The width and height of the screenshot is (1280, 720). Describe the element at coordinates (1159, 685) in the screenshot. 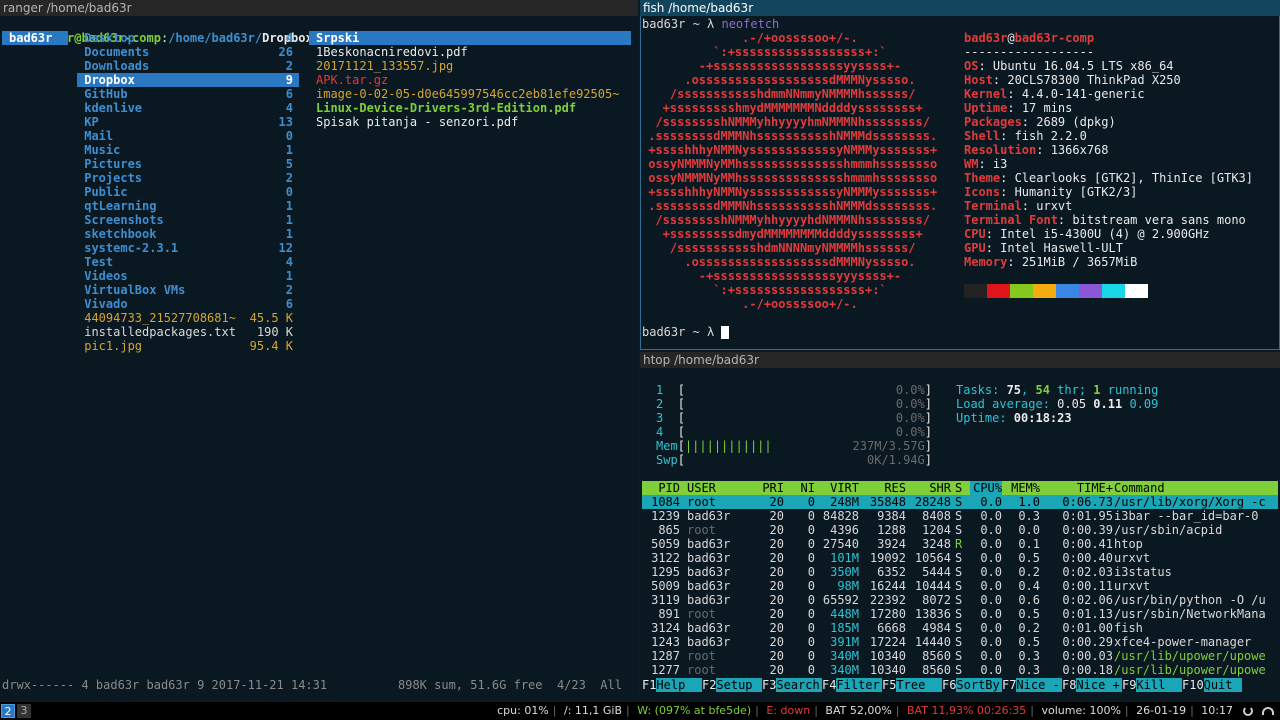

I see `htop-fkey-kill-button: Kill` at that location.